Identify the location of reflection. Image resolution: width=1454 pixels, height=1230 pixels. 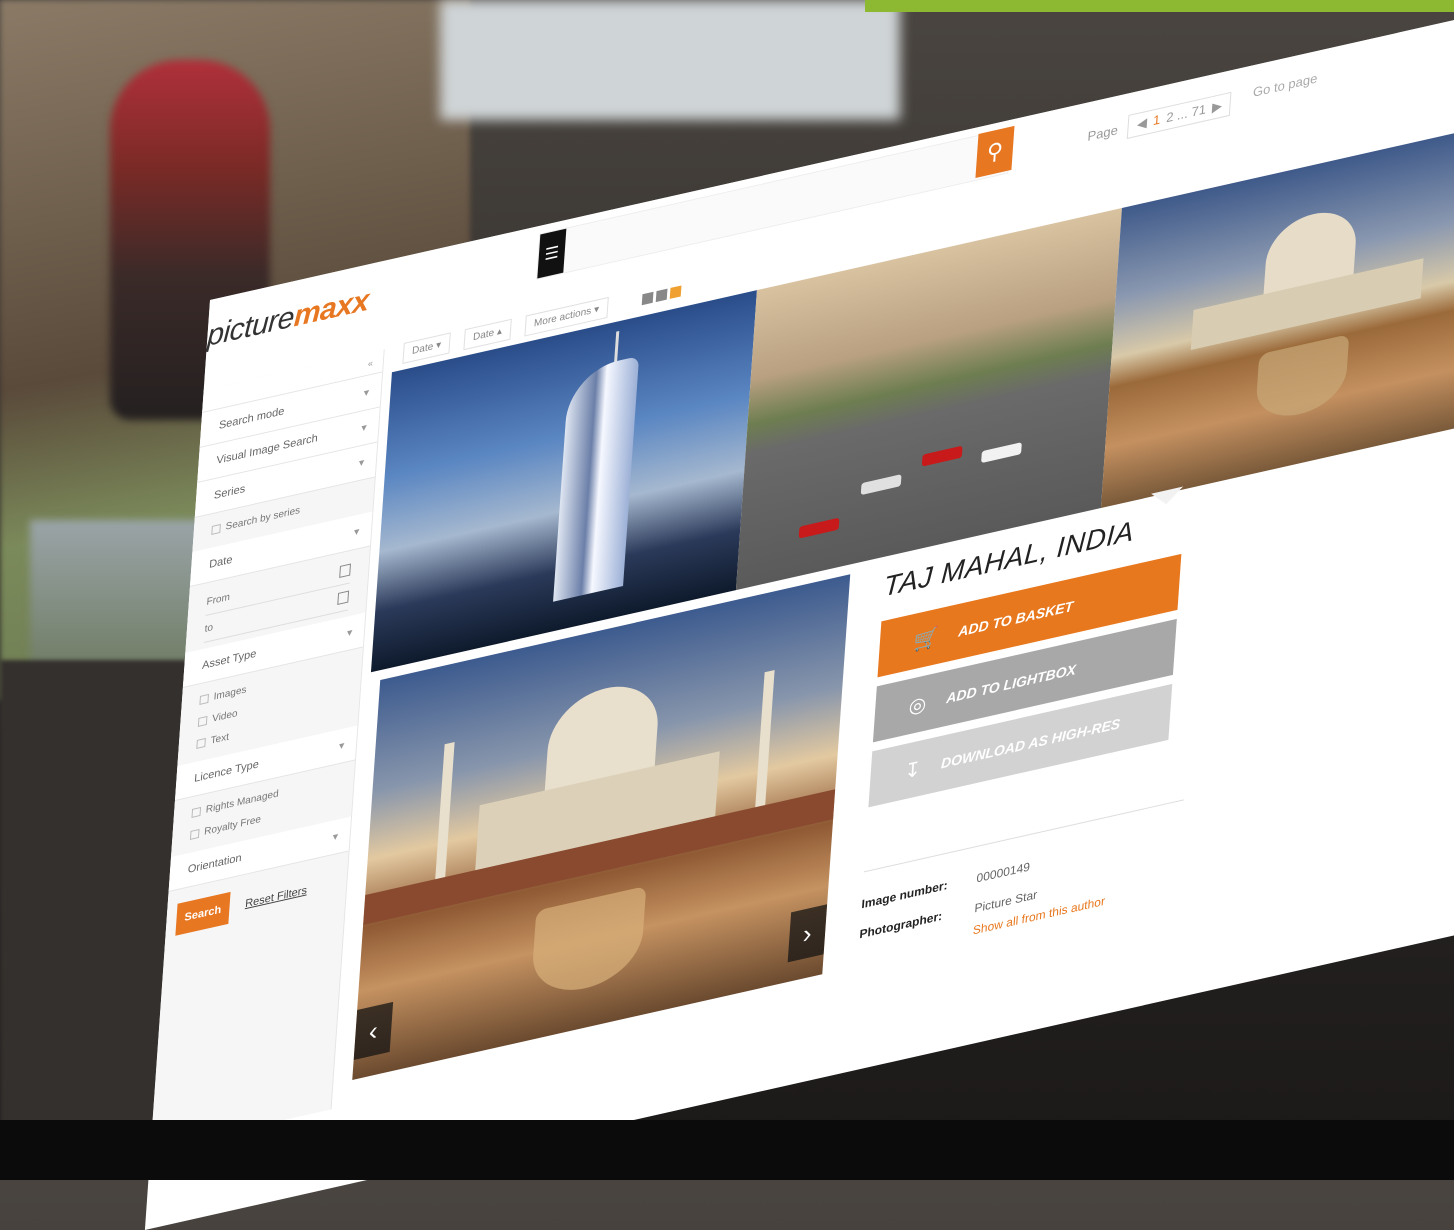
(588, 943).